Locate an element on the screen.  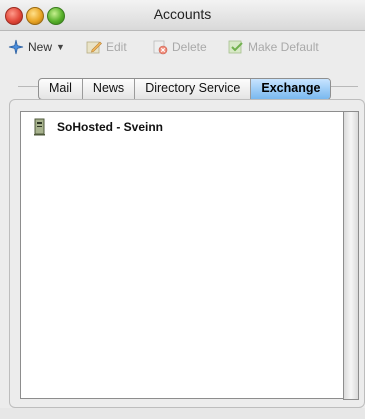
list-item: SoHosted - Sveinn is located at coordinates (98, 127).